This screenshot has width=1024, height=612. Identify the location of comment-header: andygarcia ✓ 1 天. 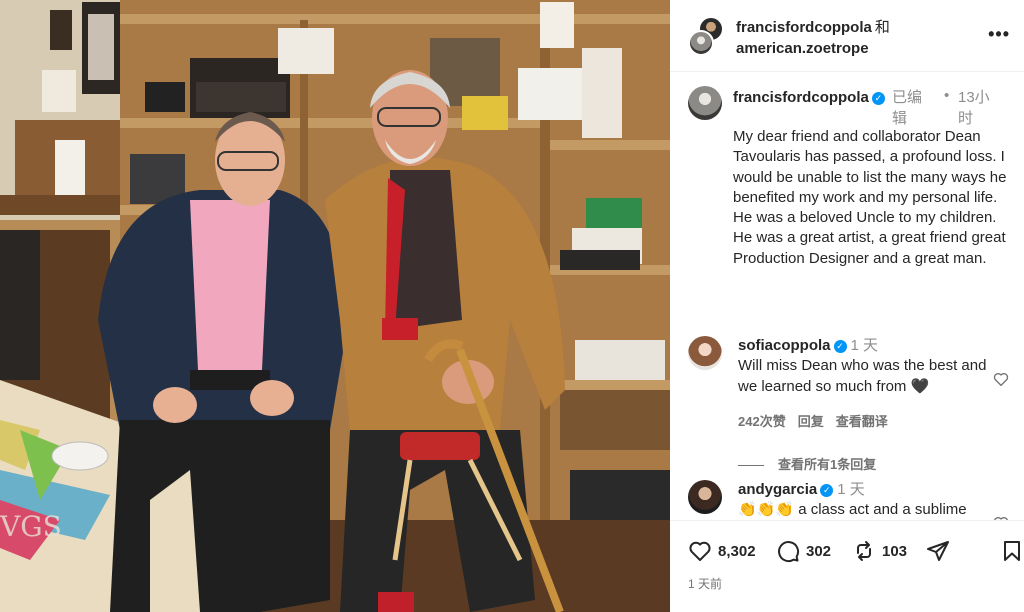
(801, 489).